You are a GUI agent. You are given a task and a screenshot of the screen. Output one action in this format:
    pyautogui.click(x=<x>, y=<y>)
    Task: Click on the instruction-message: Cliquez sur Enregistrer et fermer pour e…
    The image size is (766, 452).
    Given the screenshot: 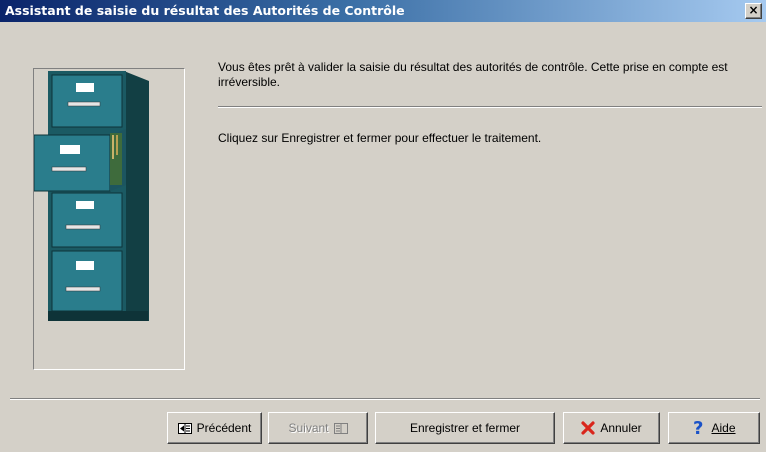 What is the action you would take?
    pyautogui.click(x=380, y=138)
    